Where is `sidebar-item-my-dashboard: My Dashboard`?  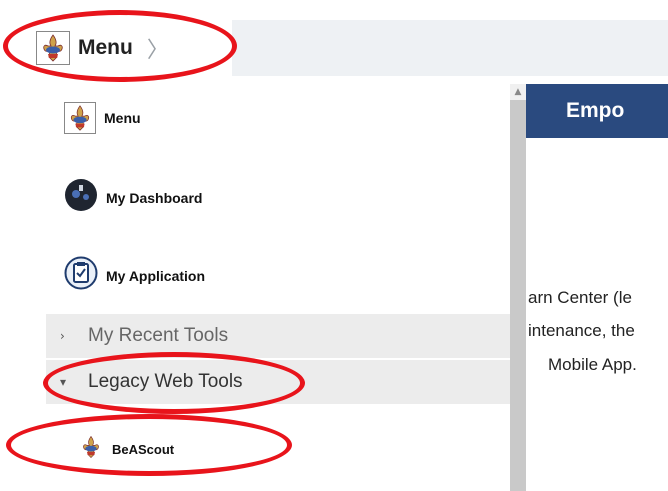 sidebar-item-my-dashboard: My Dashboard is located at coordinates (133, 197).